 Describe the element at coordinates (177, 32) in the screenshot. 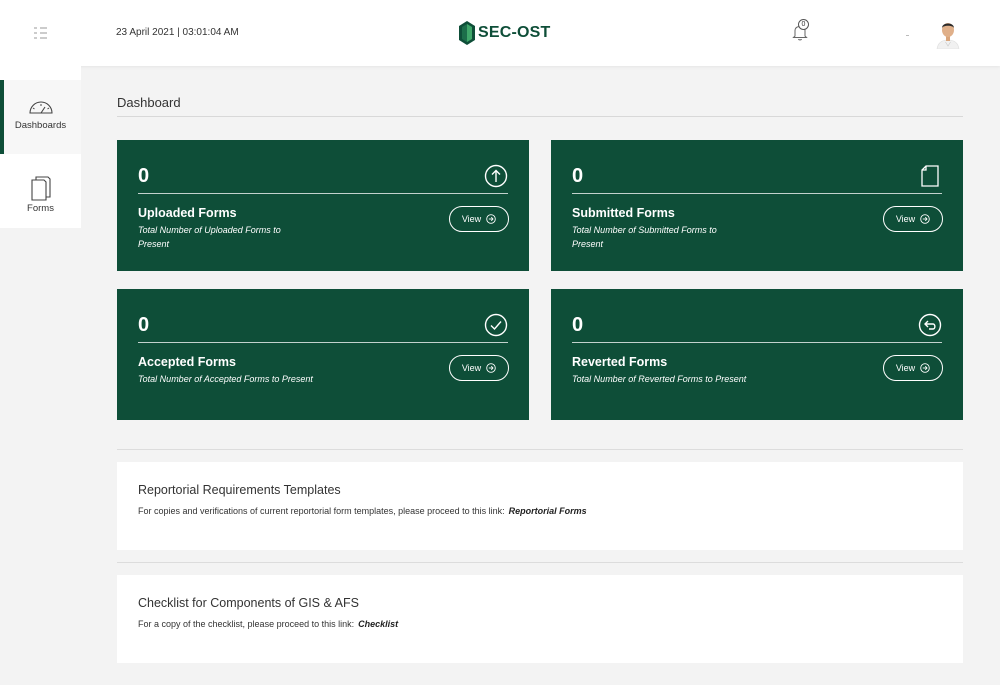

I see `current-datetime: 23 April 2021 | 03:01:04 AM` at that location.